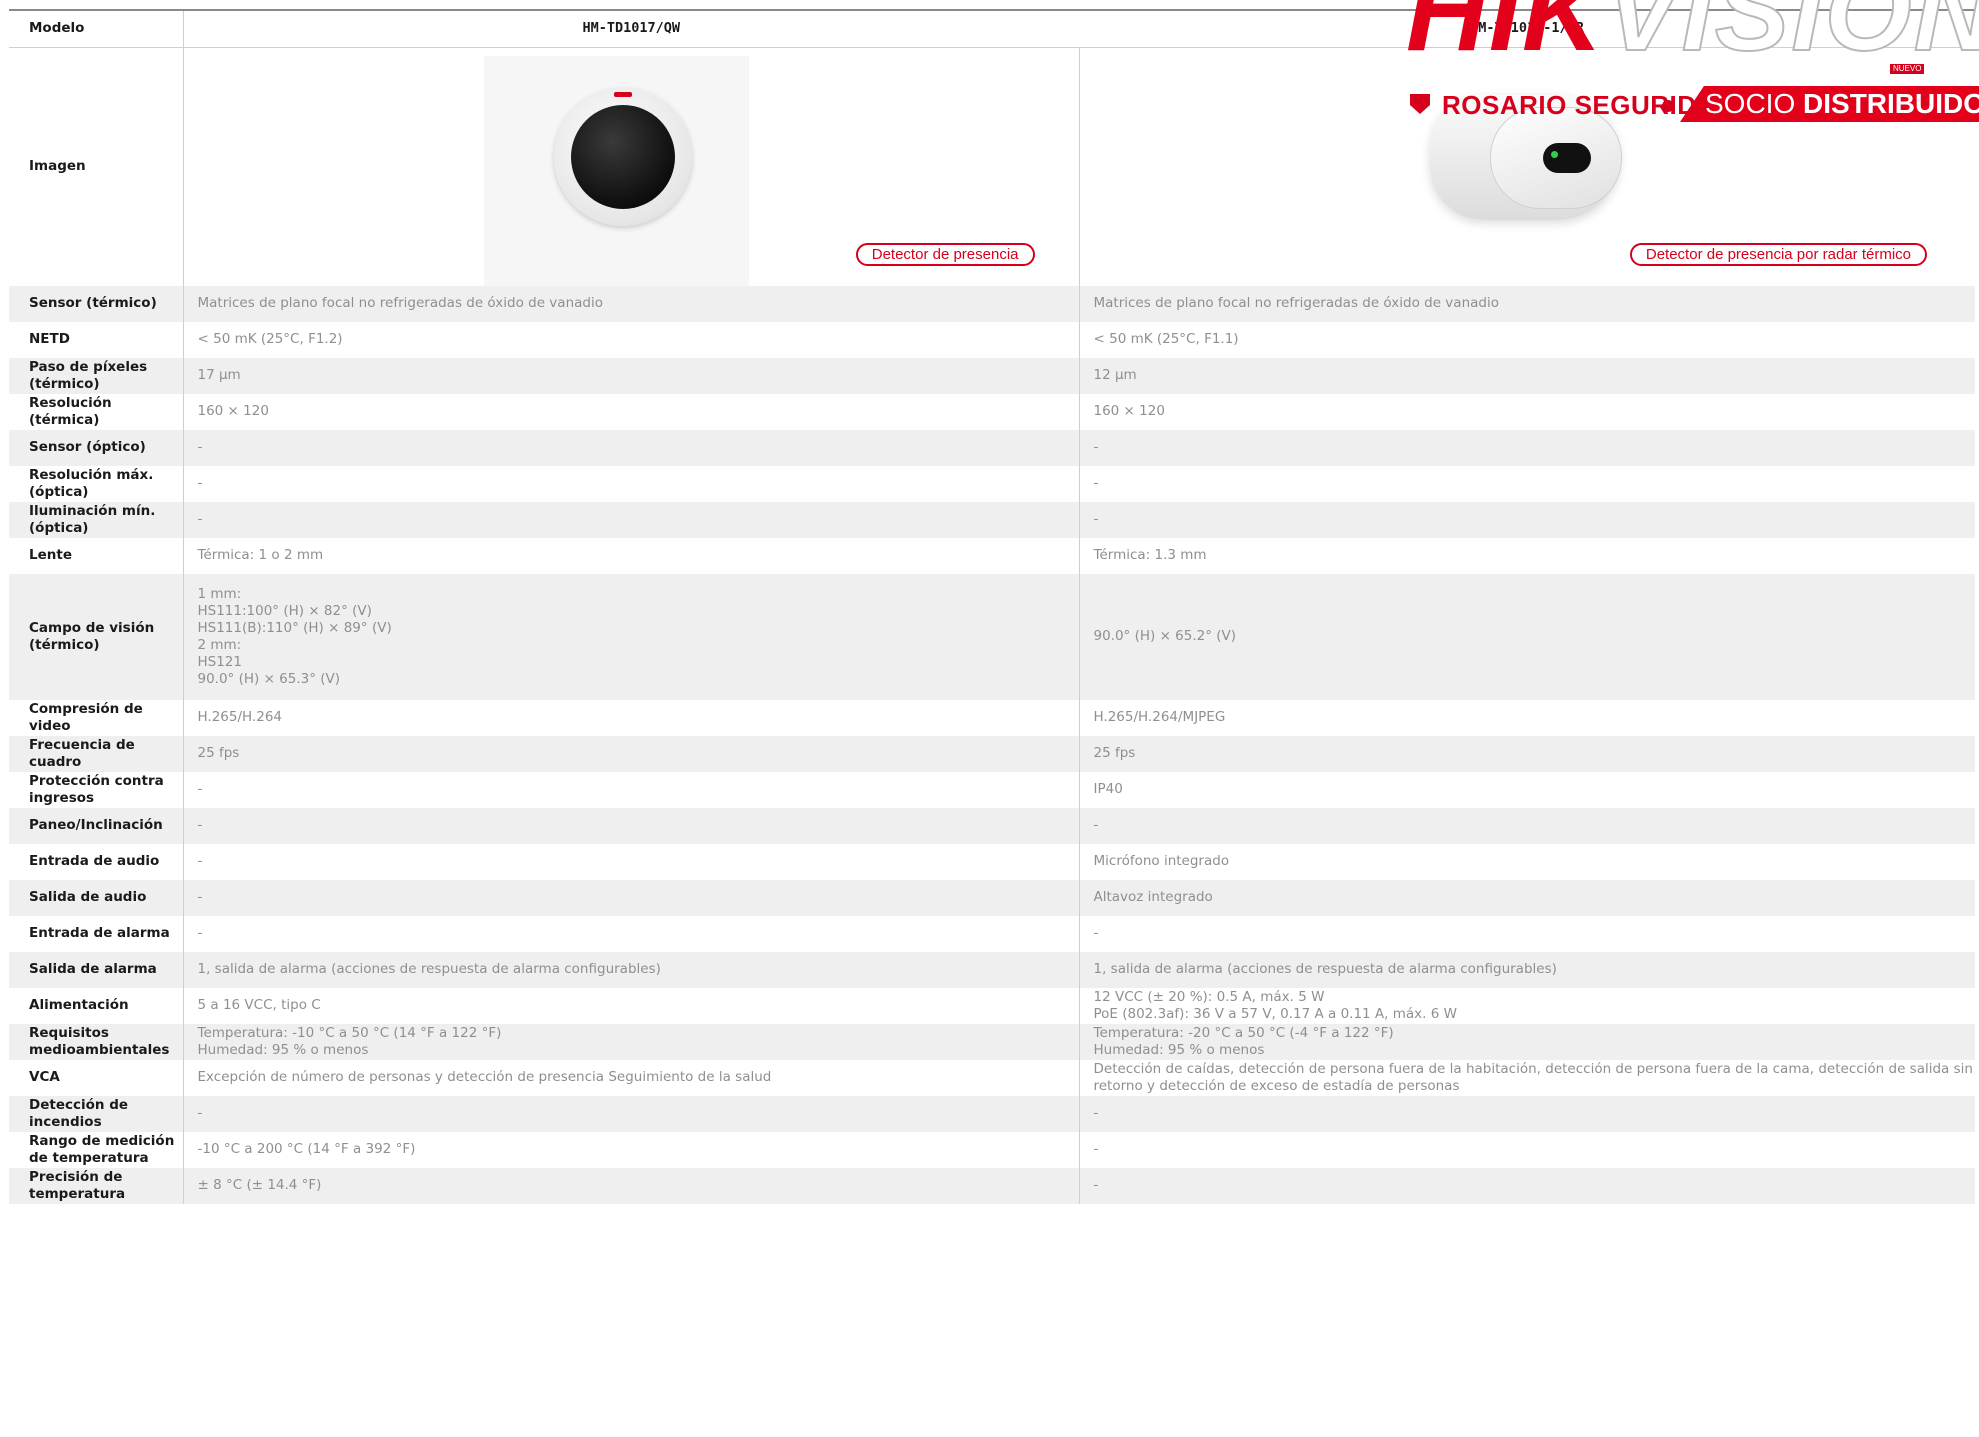  Describe the element at coordinates (96, 1149) in the screenshot. I see `spec-label: Rango de medición de temperatura` at that location.